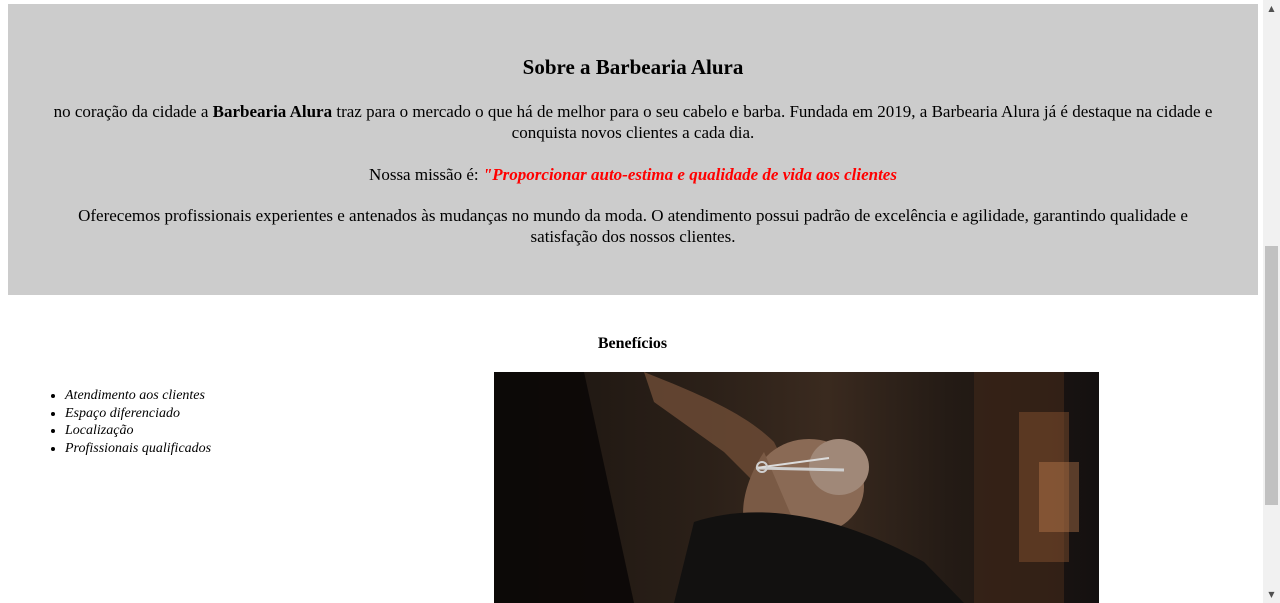 The width and height of the screenshot is (1280, 603). Describe the element at coordinates (632, 343) in the screenshot. I see `benefits-title: Benefícios` at that location.